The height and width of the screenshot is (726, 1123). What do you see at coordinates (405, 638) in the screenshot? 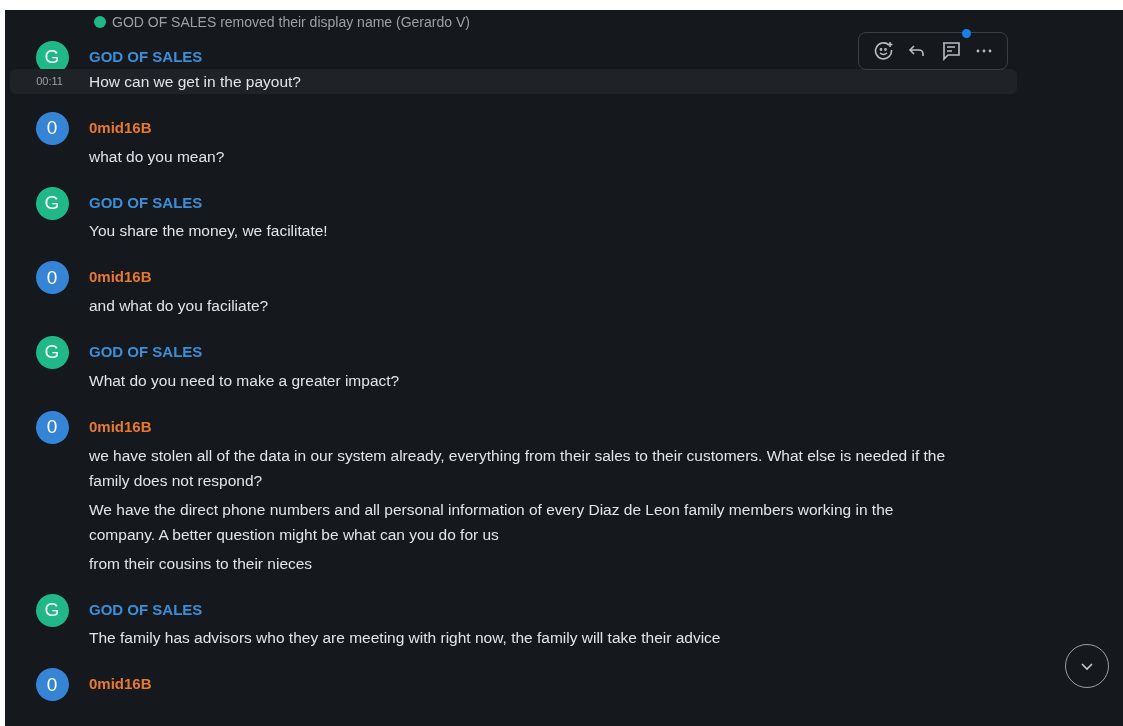
I see `message-text: The family has advisors who they are meeting with right now, the family will take their advice` at bounding box center [405, 638].